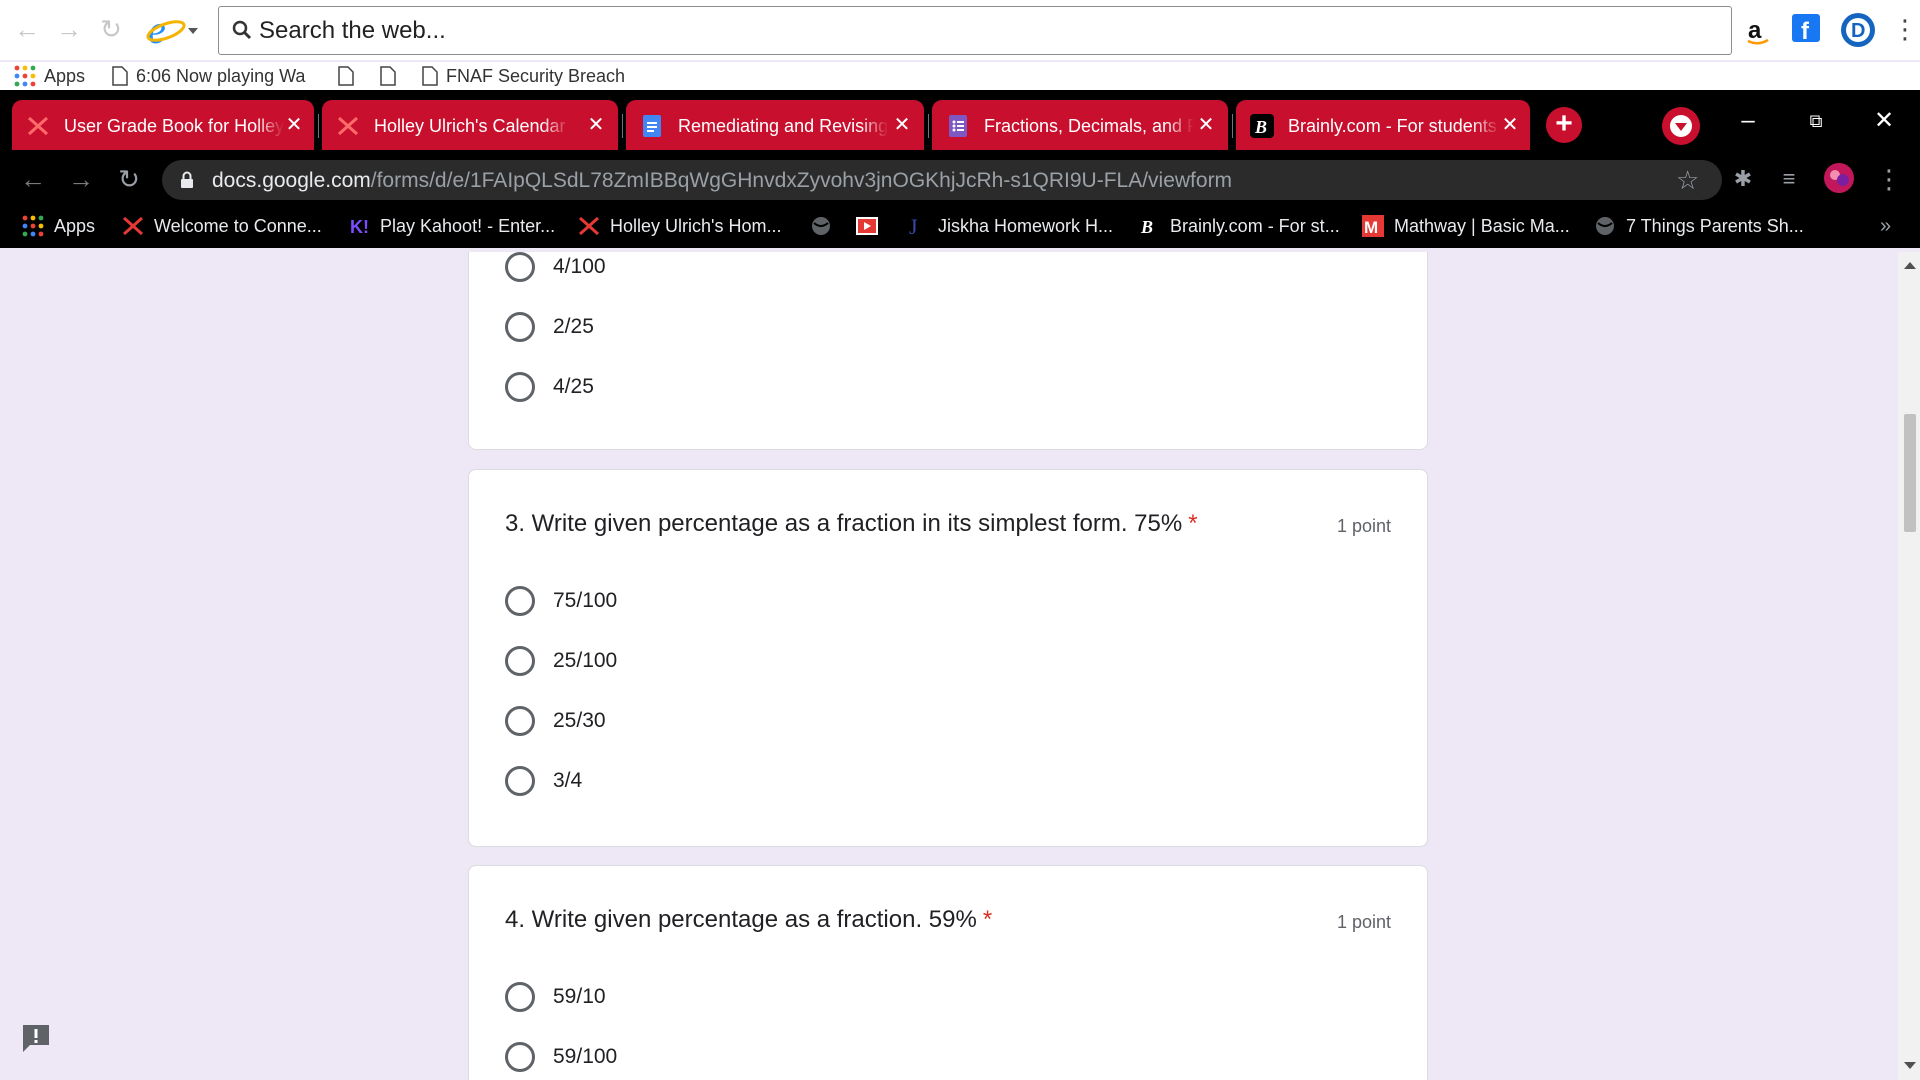 This screenshot has width=1920, height=1080. What do you see at coordinates (1910, 473) in the screenshot?
I see `scrollbar-thumb` at bounding box center [1910, 473].